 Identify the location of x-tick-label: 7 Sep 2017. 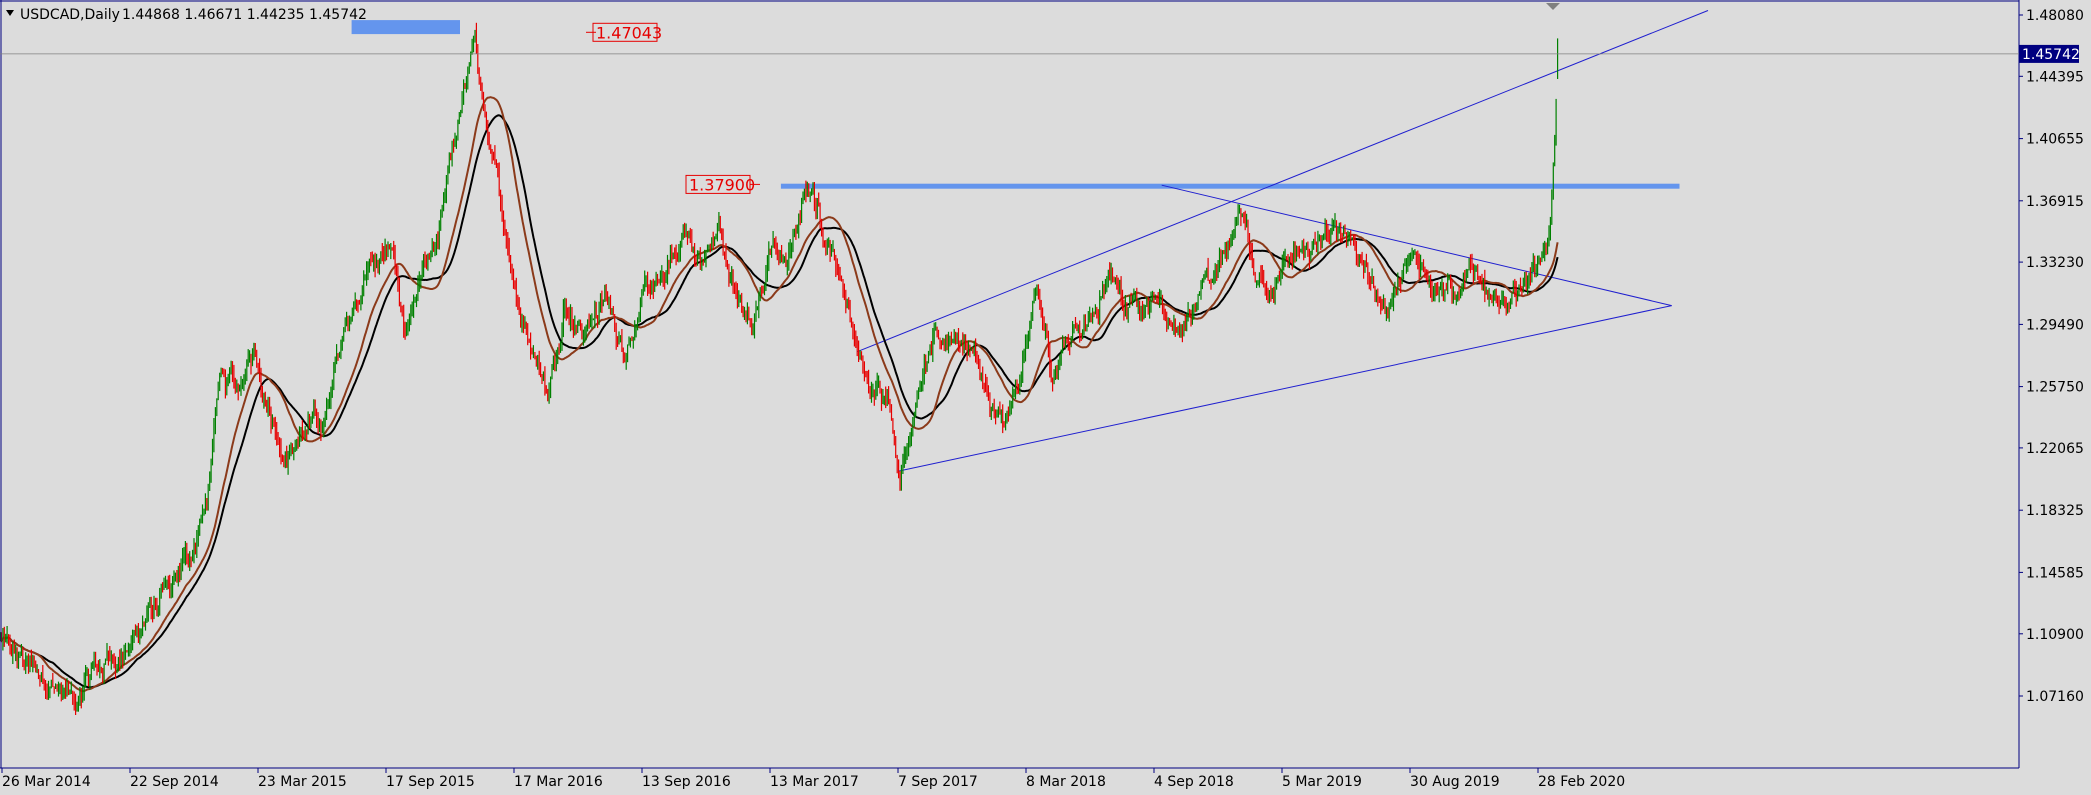
(938, 782).